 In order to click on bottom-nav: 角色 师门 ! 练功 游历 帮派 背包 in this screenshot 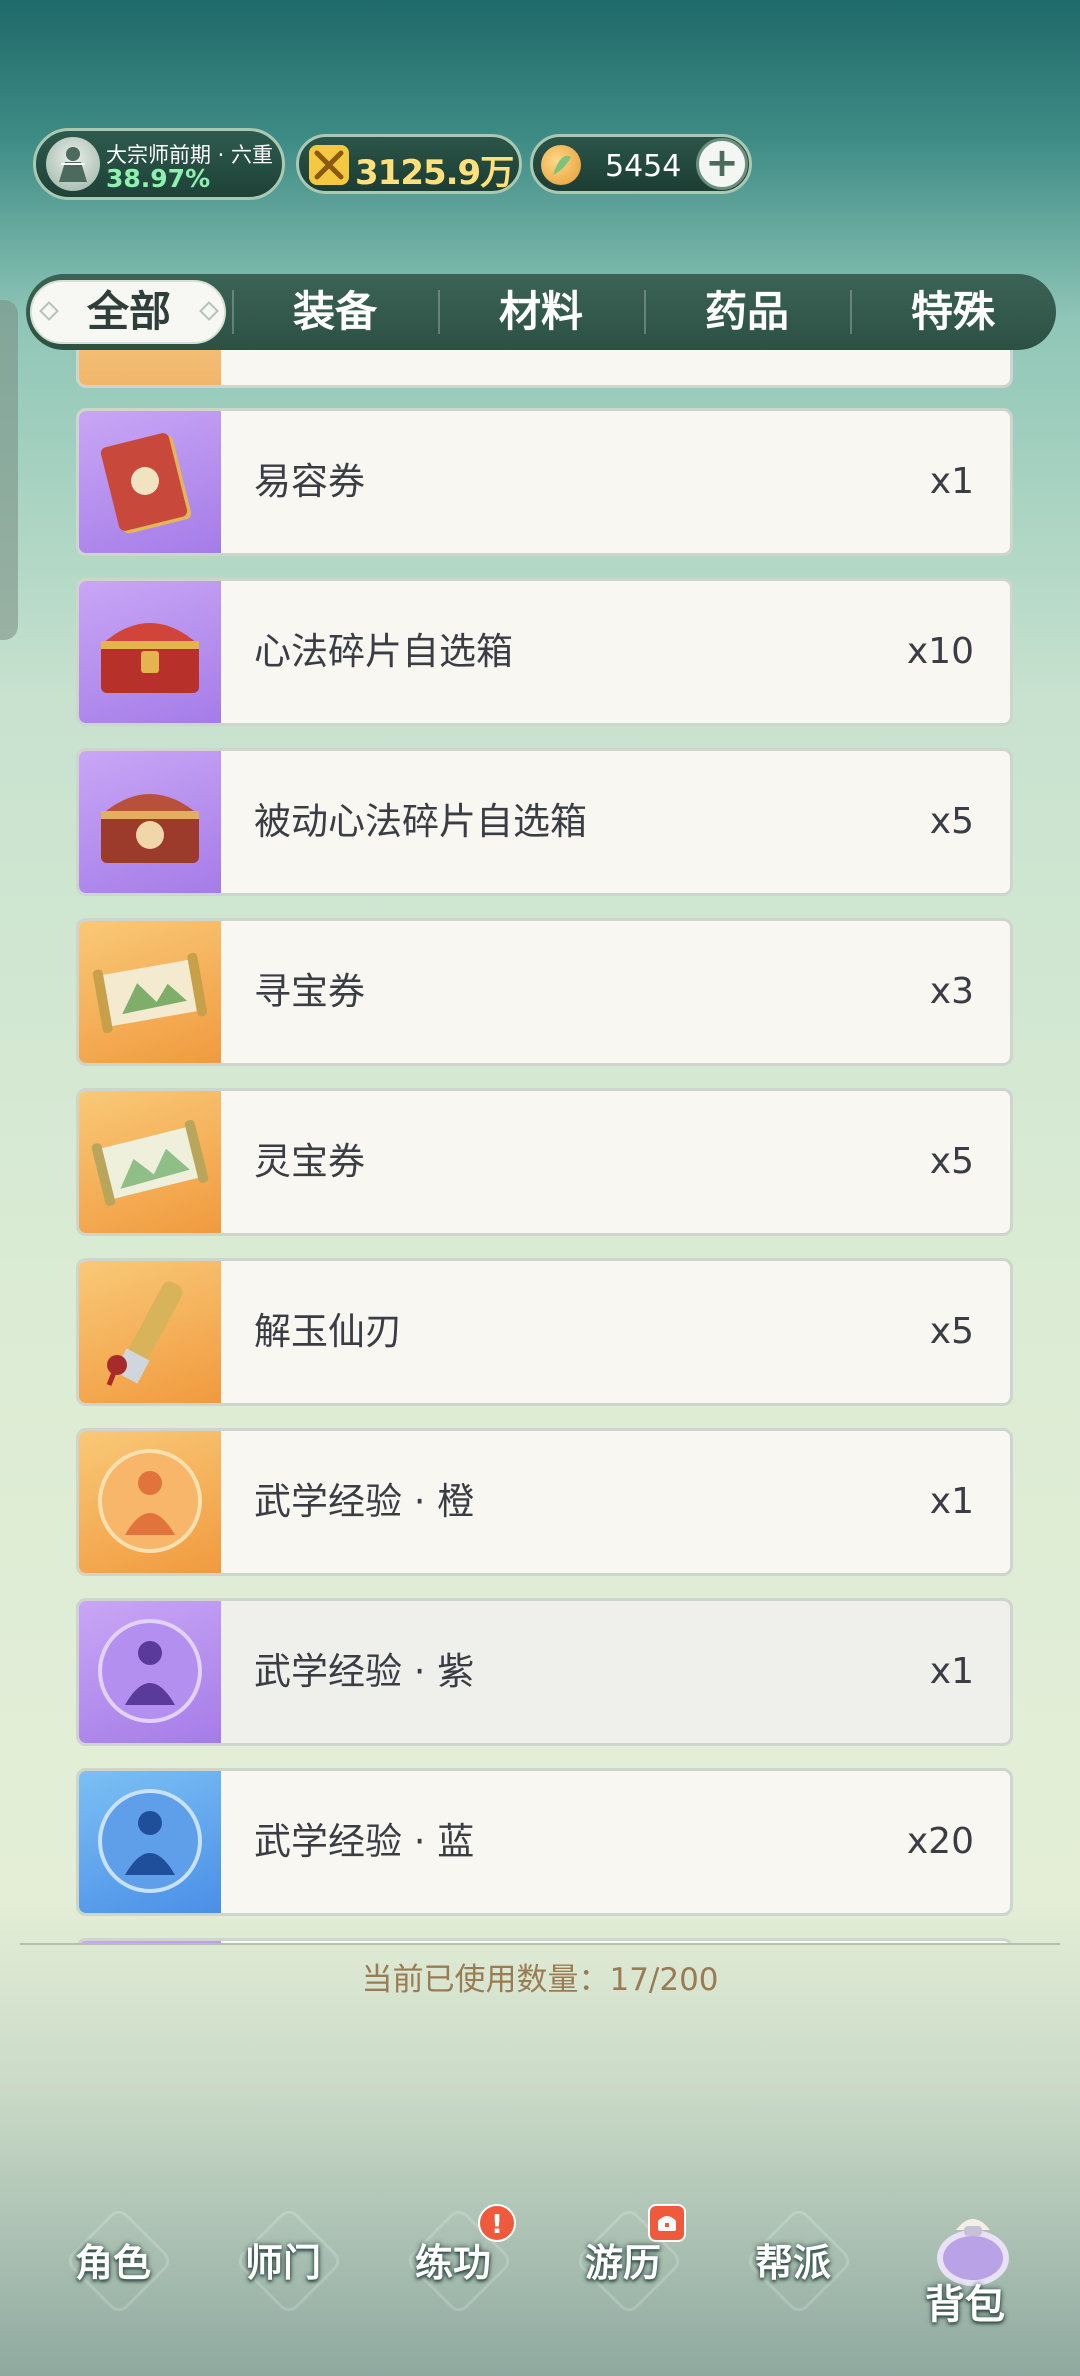, I will do `click(540, 2273)`.